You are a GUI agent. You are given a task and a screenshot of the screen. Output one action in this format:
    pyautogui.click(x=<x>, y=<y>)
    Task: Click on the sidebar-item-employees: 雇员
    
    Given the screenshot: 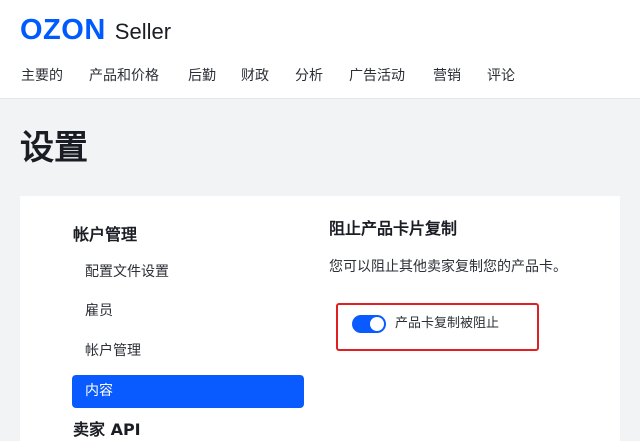 What is the action you would take?
    pyautogui.click(x=99, y=311)
    